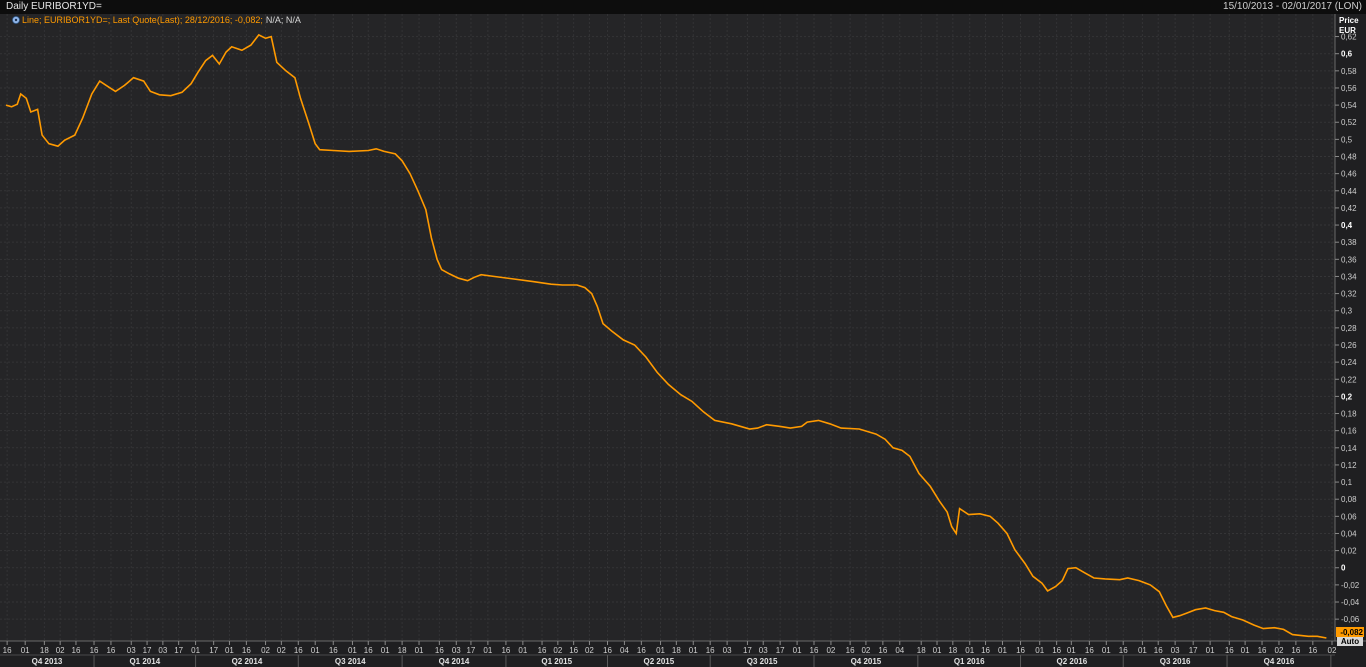 The width and height of the screenshot is (1366, 667). What do you see at coordinates (1349, 516) in the screenshot?
I see `y-tick-label: 0,06` at bounding box center [1349, 516].